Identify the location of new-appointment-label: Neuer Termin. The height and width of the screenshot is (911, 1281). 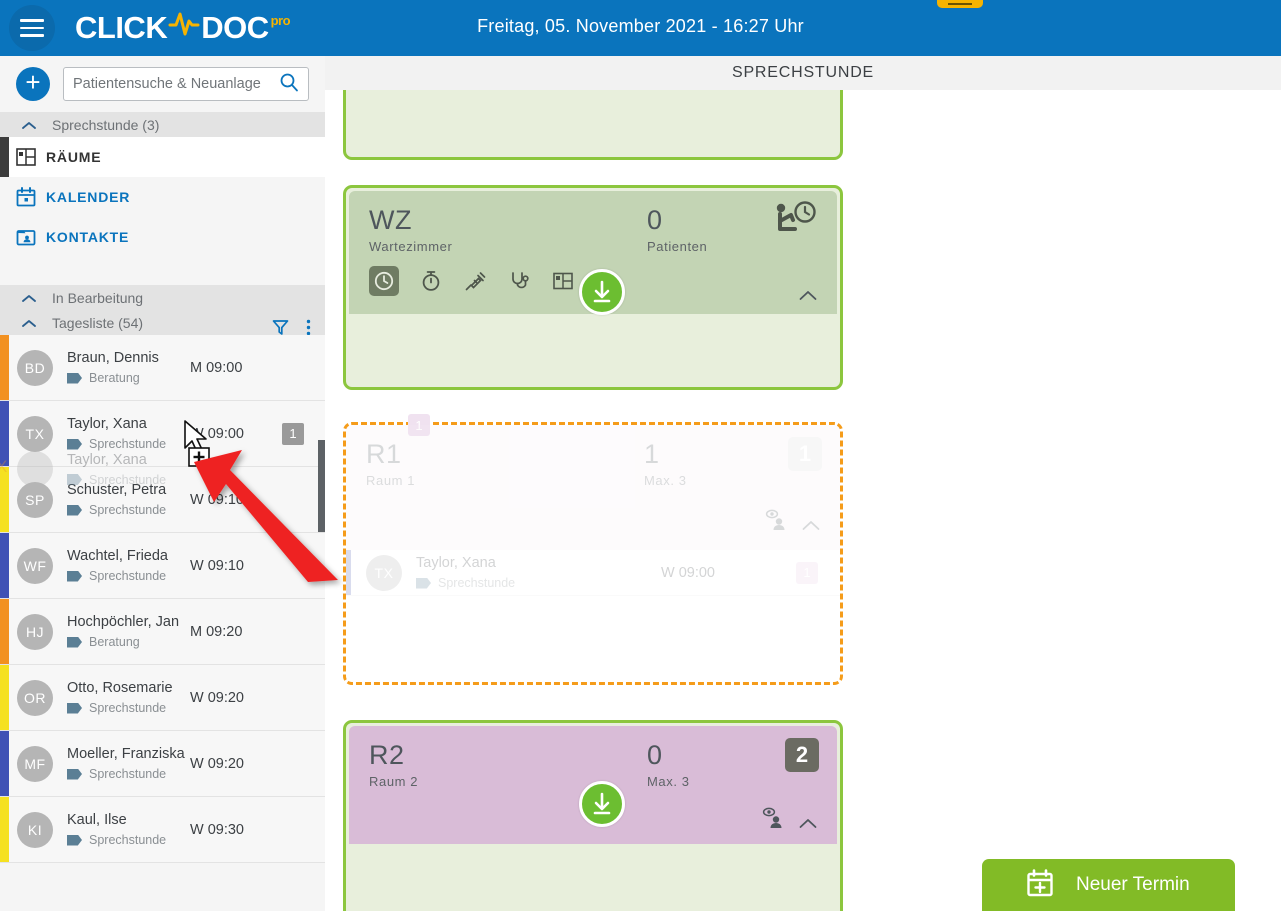
(1133, 884).